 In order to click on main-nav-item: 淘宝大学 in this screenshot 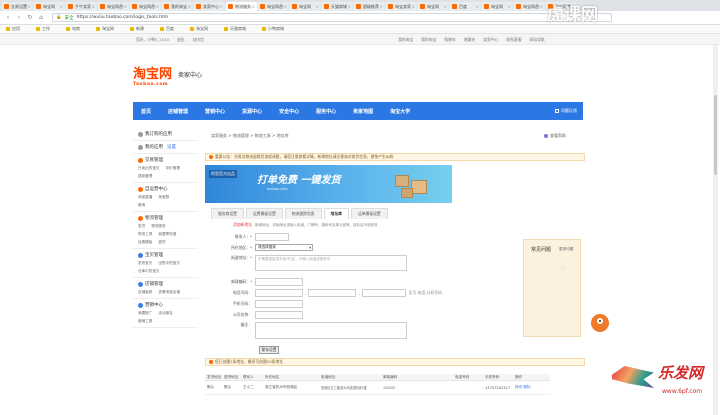, I will do `click(400, 111)`.